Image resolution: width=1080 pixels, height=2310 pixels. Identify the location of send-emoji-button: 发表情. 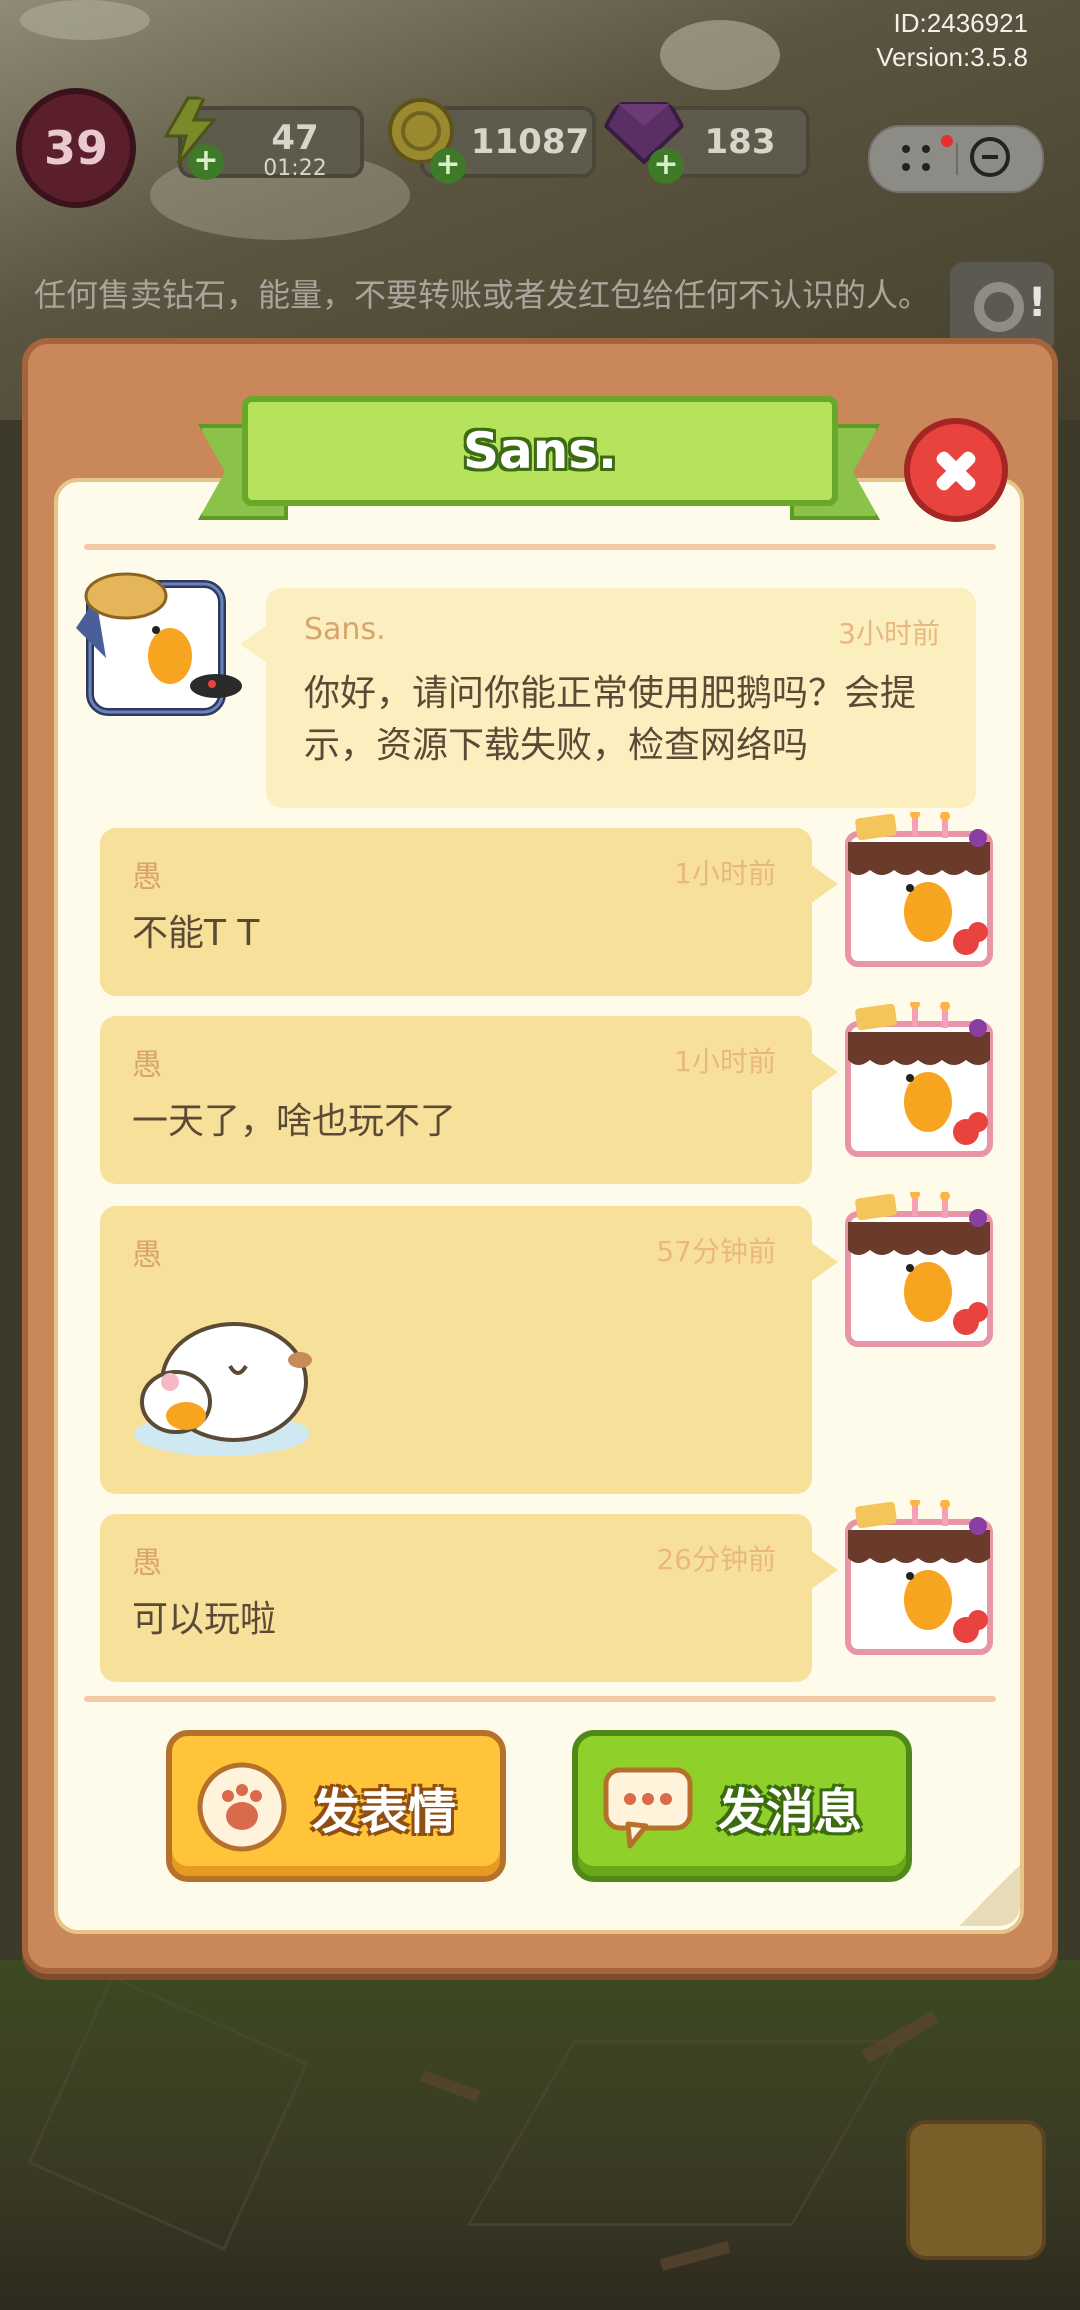
(336, 1806).